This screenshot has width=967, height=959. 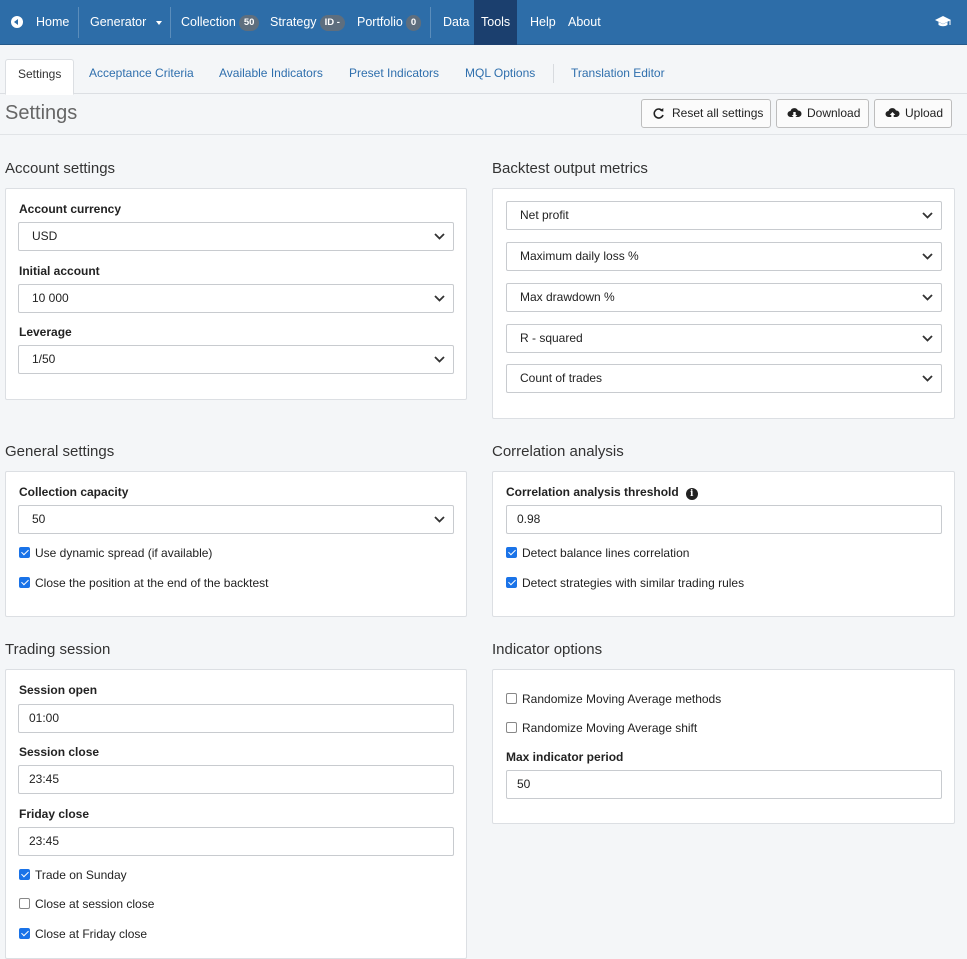 What do you see at coordinates (943, 21) in the screenshot?
I see `graduation-cap-icon` at bounding box center [943, 21].